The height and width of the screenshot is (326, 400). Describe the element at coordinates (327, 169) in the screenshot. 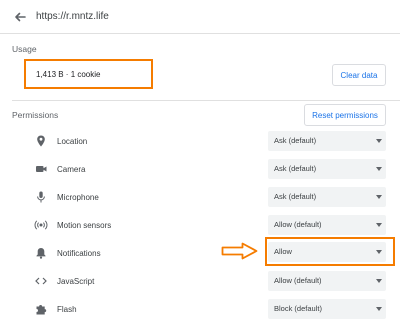

I see `camera-select: Ask (default)` at that location.